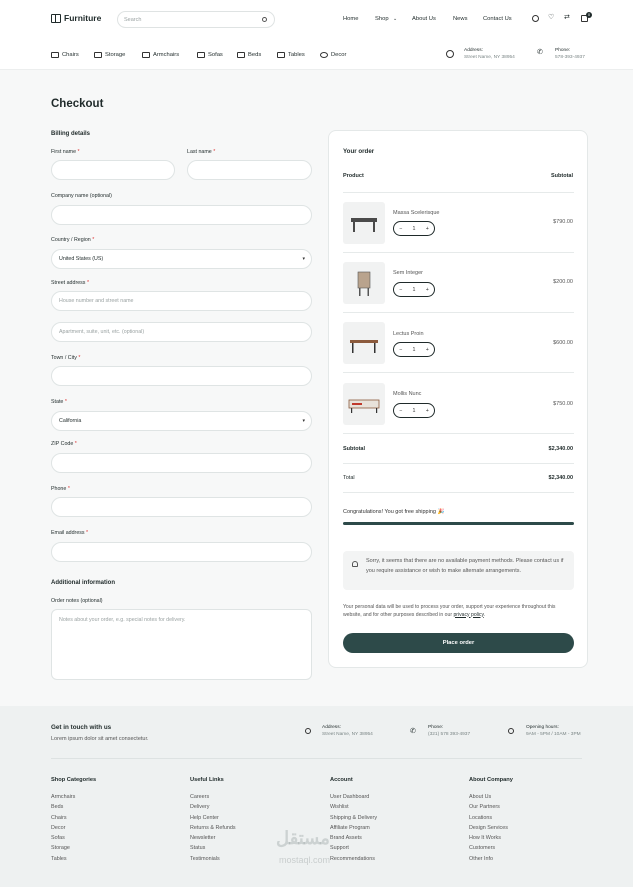 The height and width of the screenshot is (887, 633). What do you see at coordinates (264, 19) in the screenshot?
I see `search-icon` at bounding box center [264, 19].